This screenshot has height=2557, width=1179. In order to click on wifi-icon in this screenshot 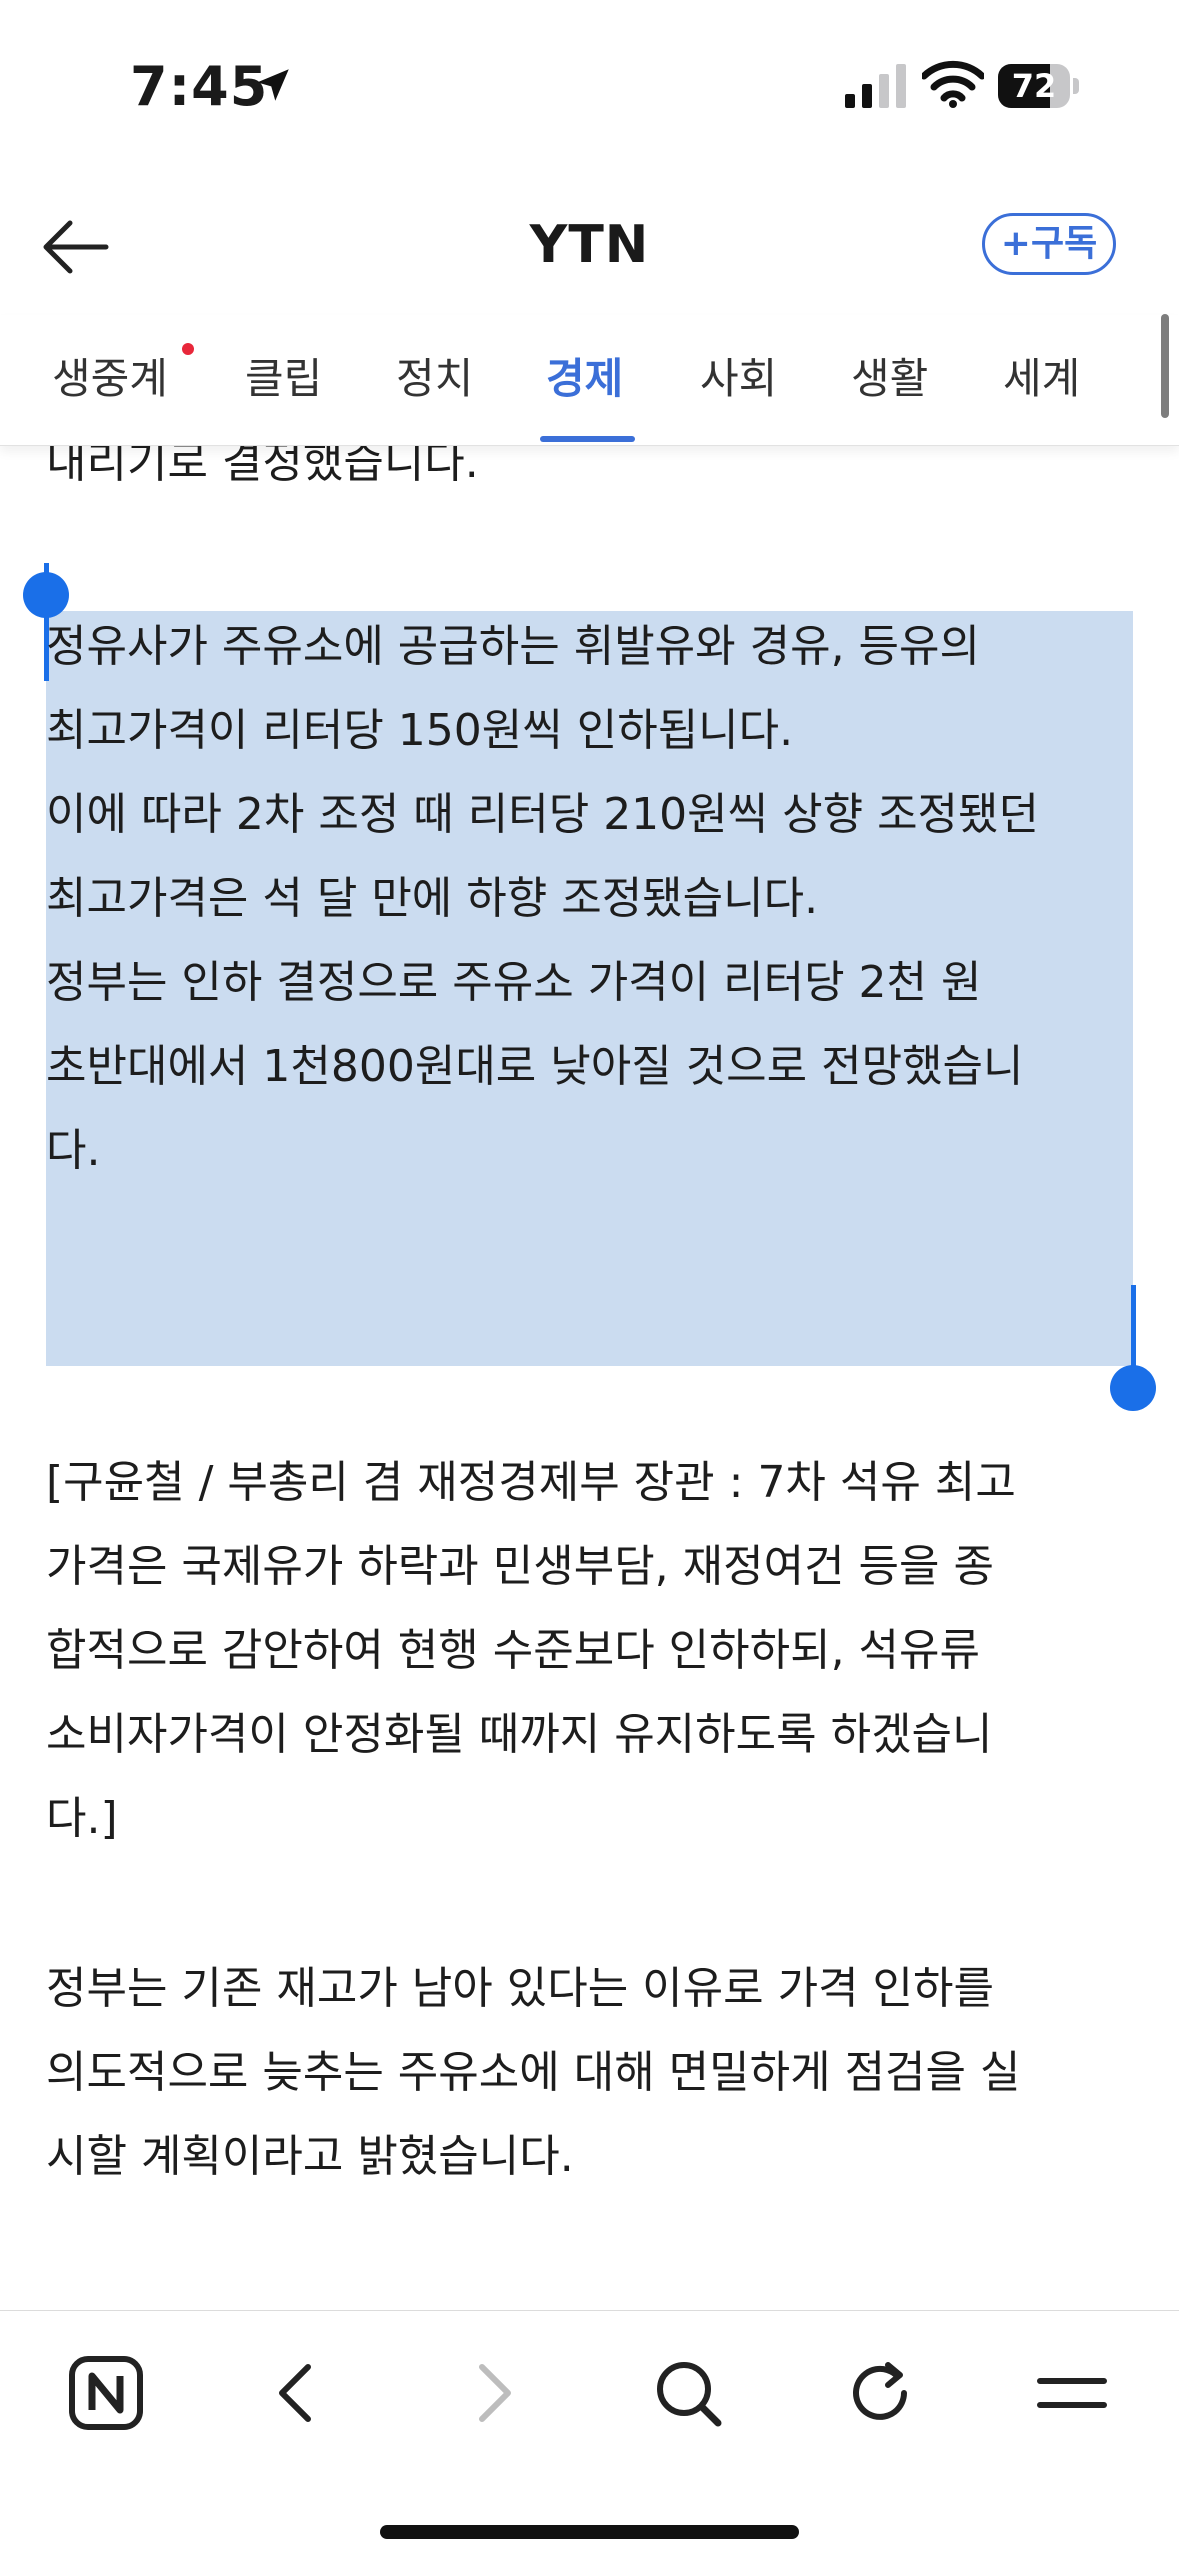, I will do `click(953, 84)`.